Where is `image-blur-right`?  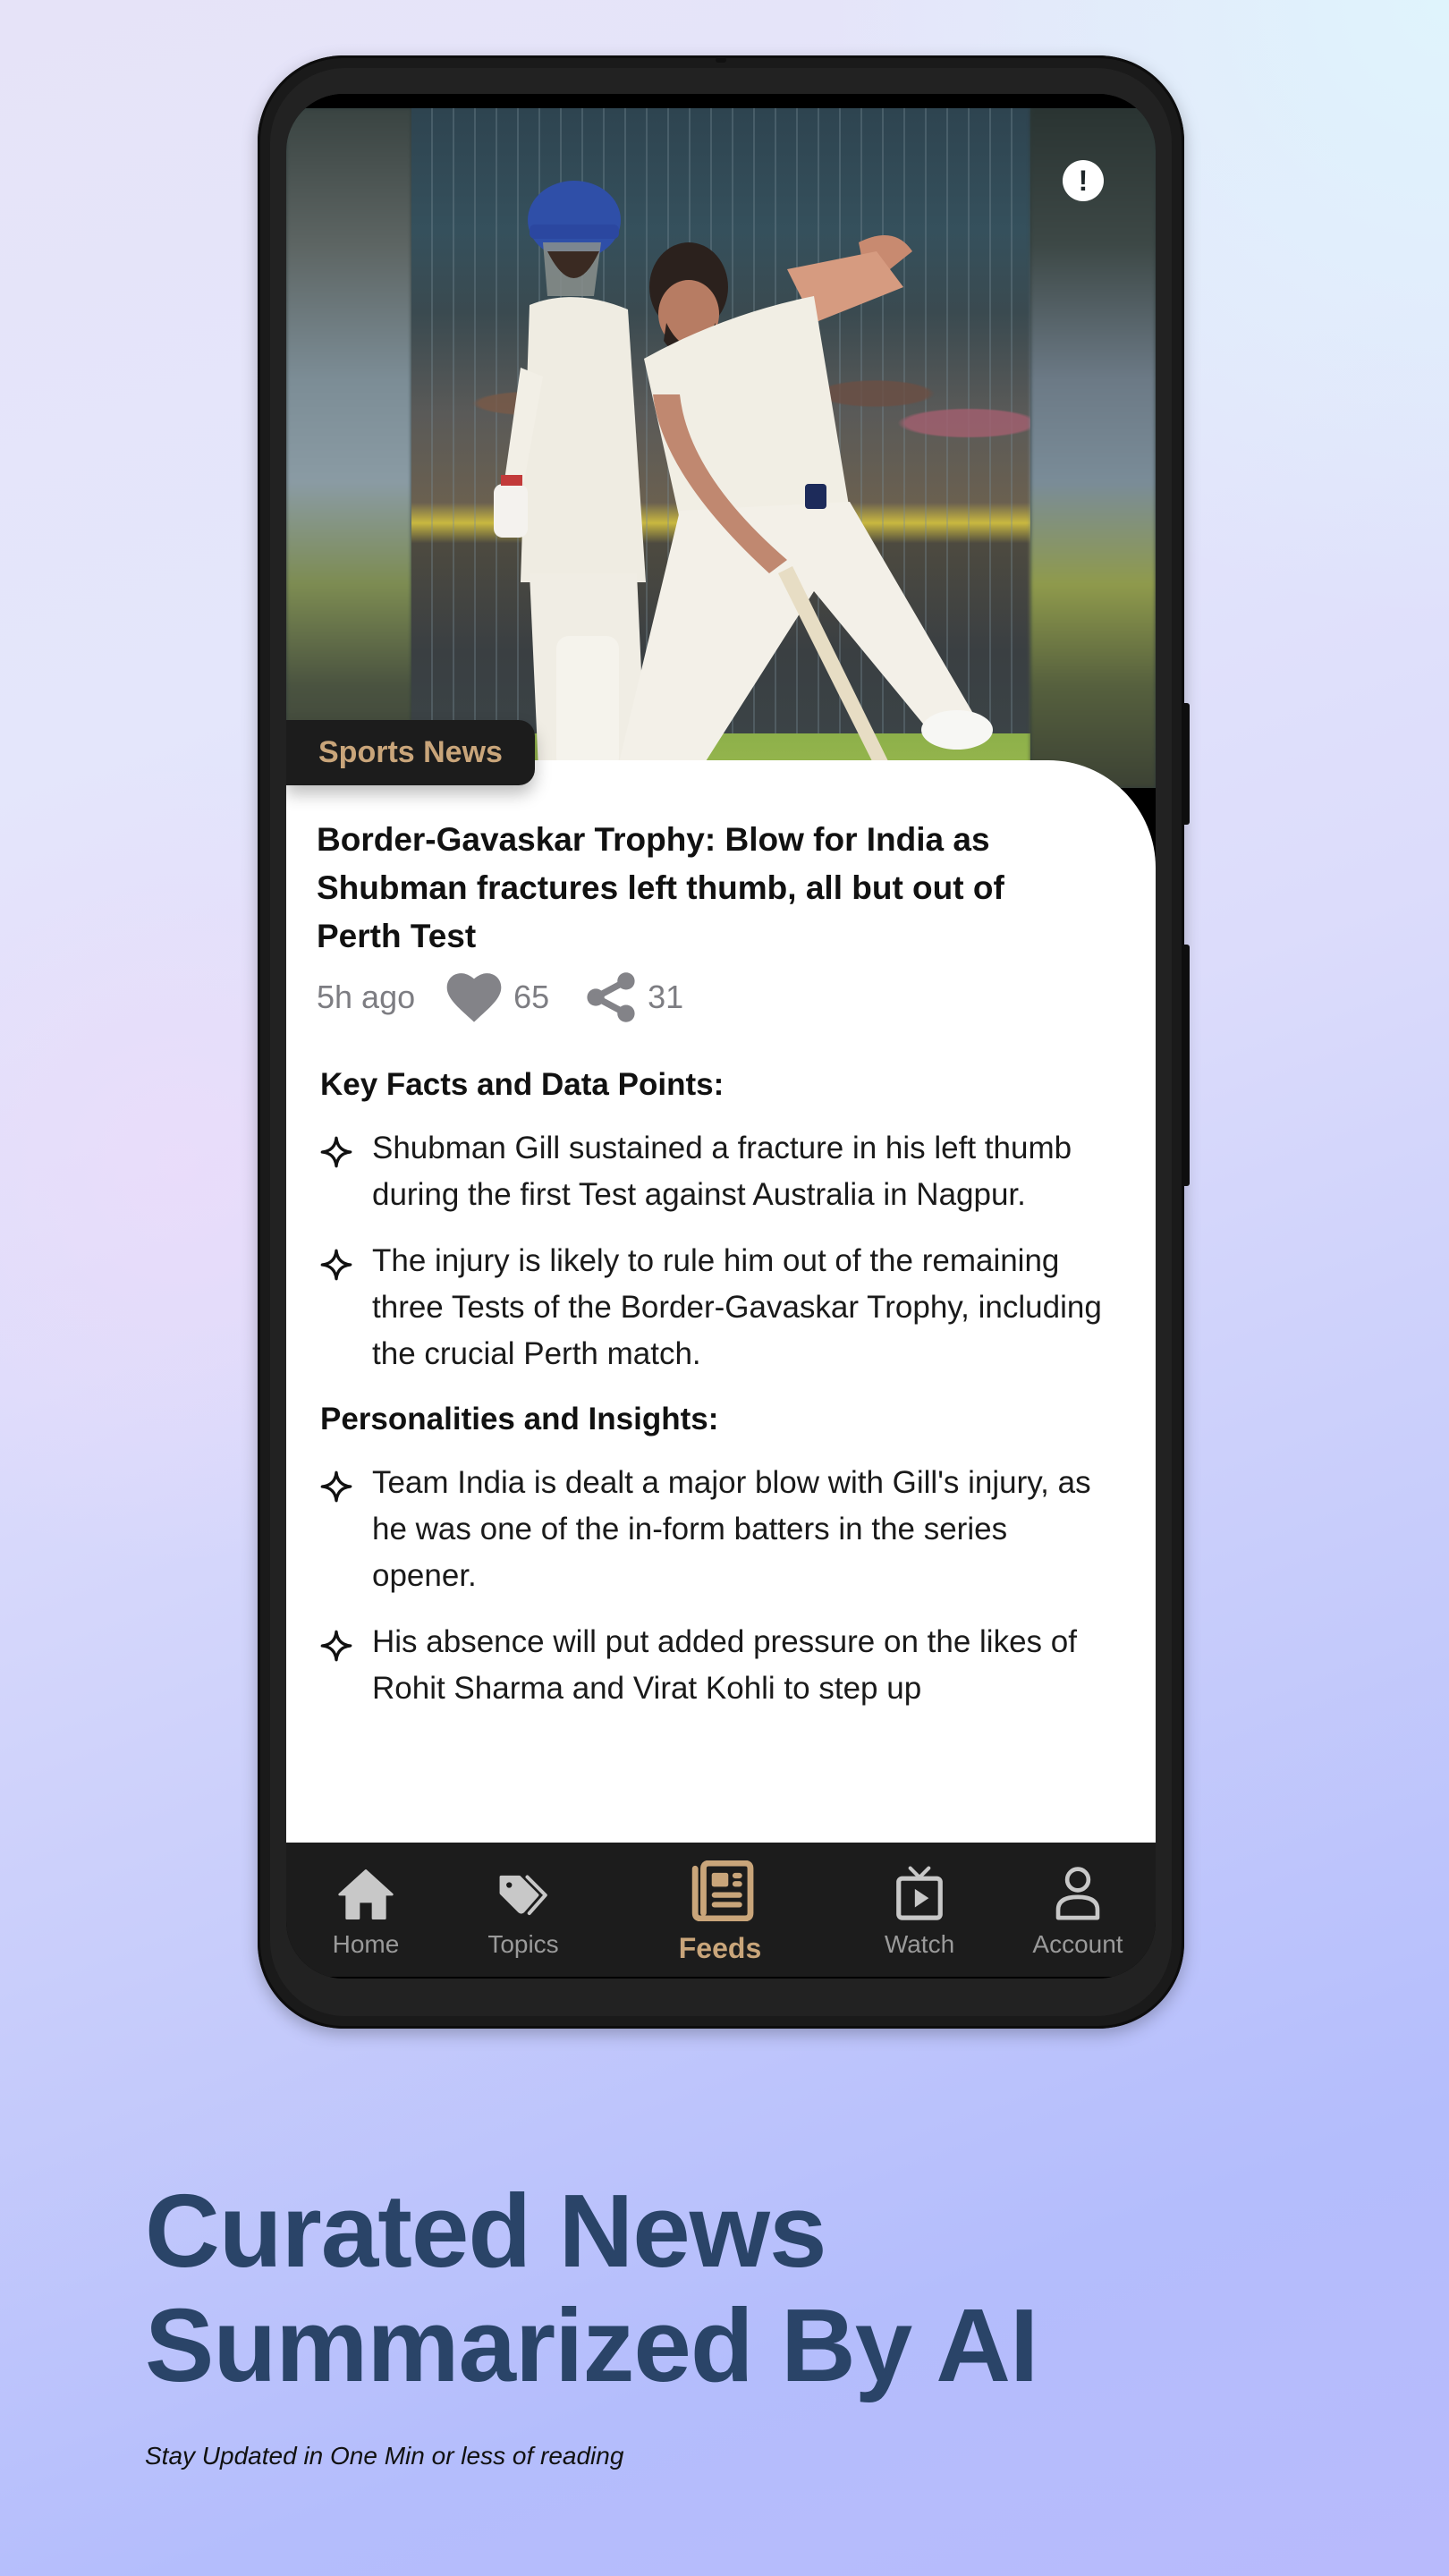 image-blur-right is located at coordinates (1093, 448).